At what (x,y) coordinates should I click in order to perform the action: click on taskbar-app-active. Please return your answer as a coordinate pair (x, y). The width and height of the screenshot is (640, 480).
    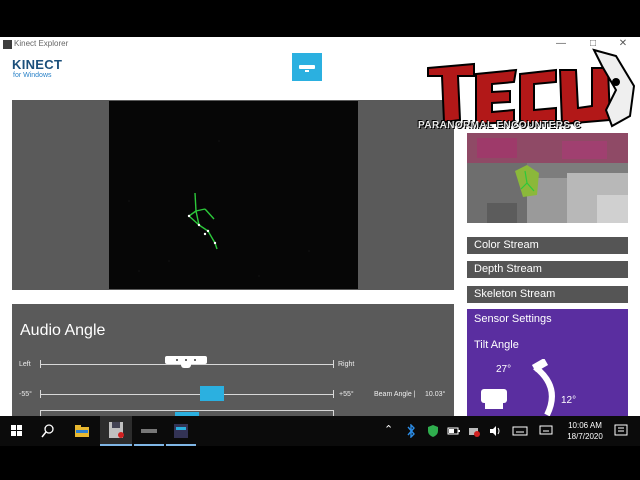
    Looking at the image, I should click on (116, 431).